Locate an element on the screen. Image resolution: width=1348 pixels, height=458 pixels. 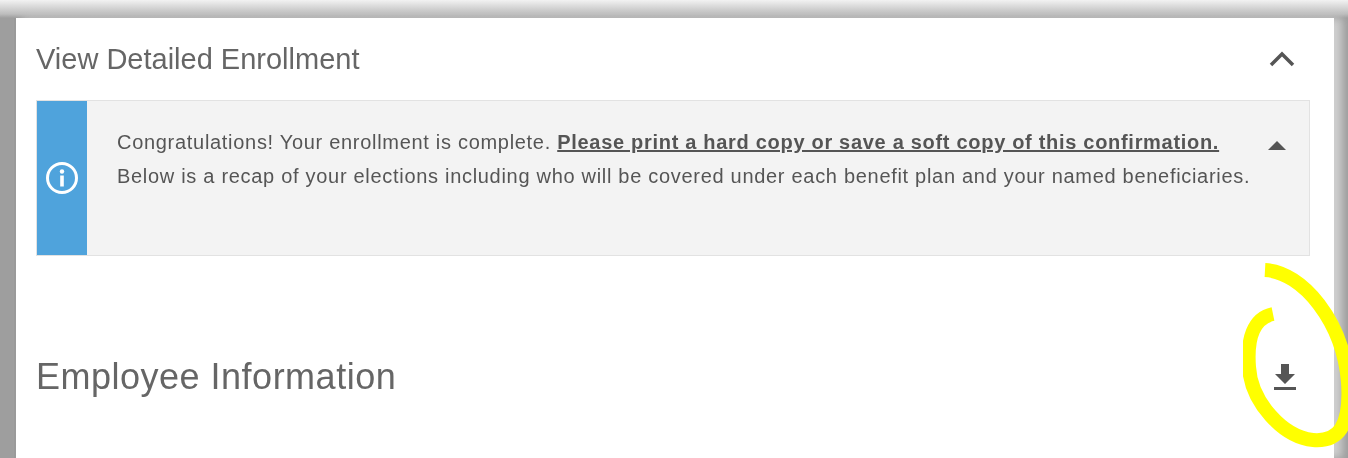
print-link: Please print a hard copy or save a soft copy of this confirmation. is located at coordinates (888, 142).